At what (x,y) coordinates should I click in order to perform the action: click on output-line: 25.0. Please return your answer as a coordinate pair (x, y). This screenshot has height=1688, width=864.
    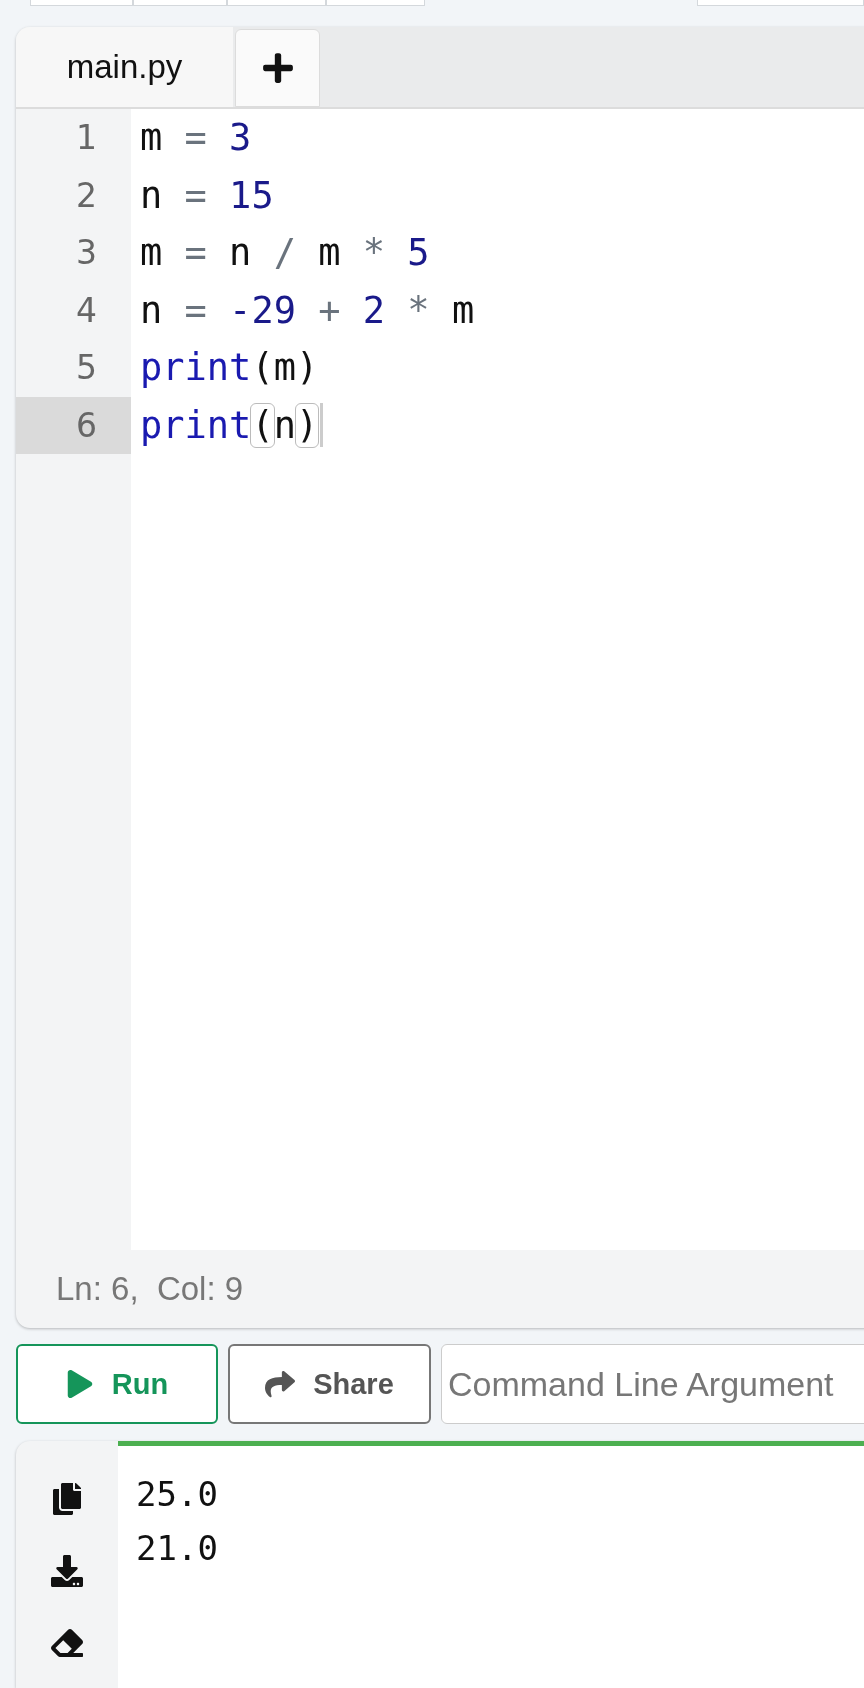
    Looking at the image, I should click on (177, 1495).